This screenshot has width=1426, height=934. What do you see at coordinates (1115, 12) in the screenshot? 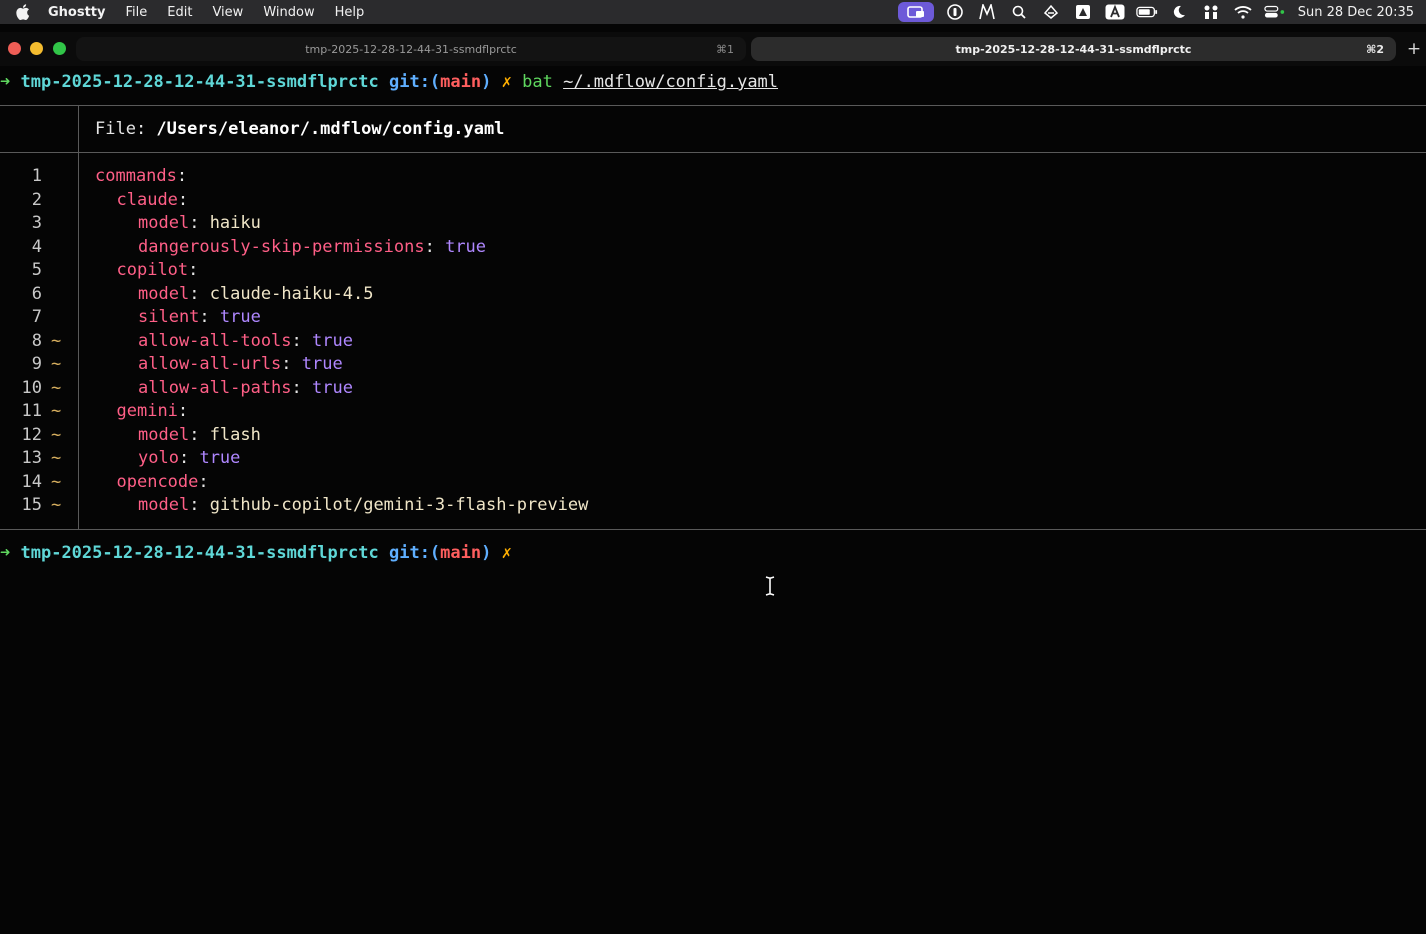
I see `text-input-a-icon` at bounding box center [1115, 12].